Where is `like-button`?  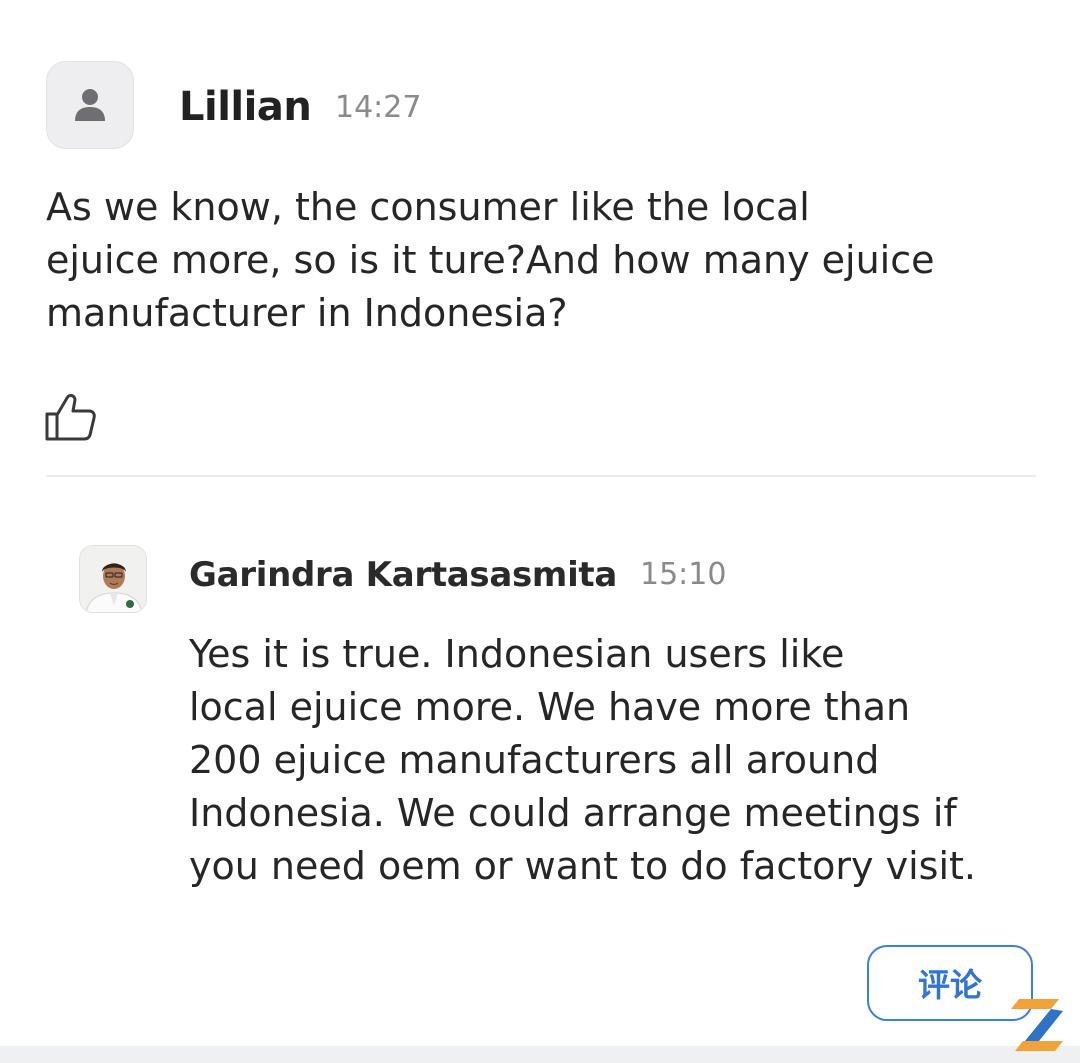 like-button is located at coordinates (71, 417).